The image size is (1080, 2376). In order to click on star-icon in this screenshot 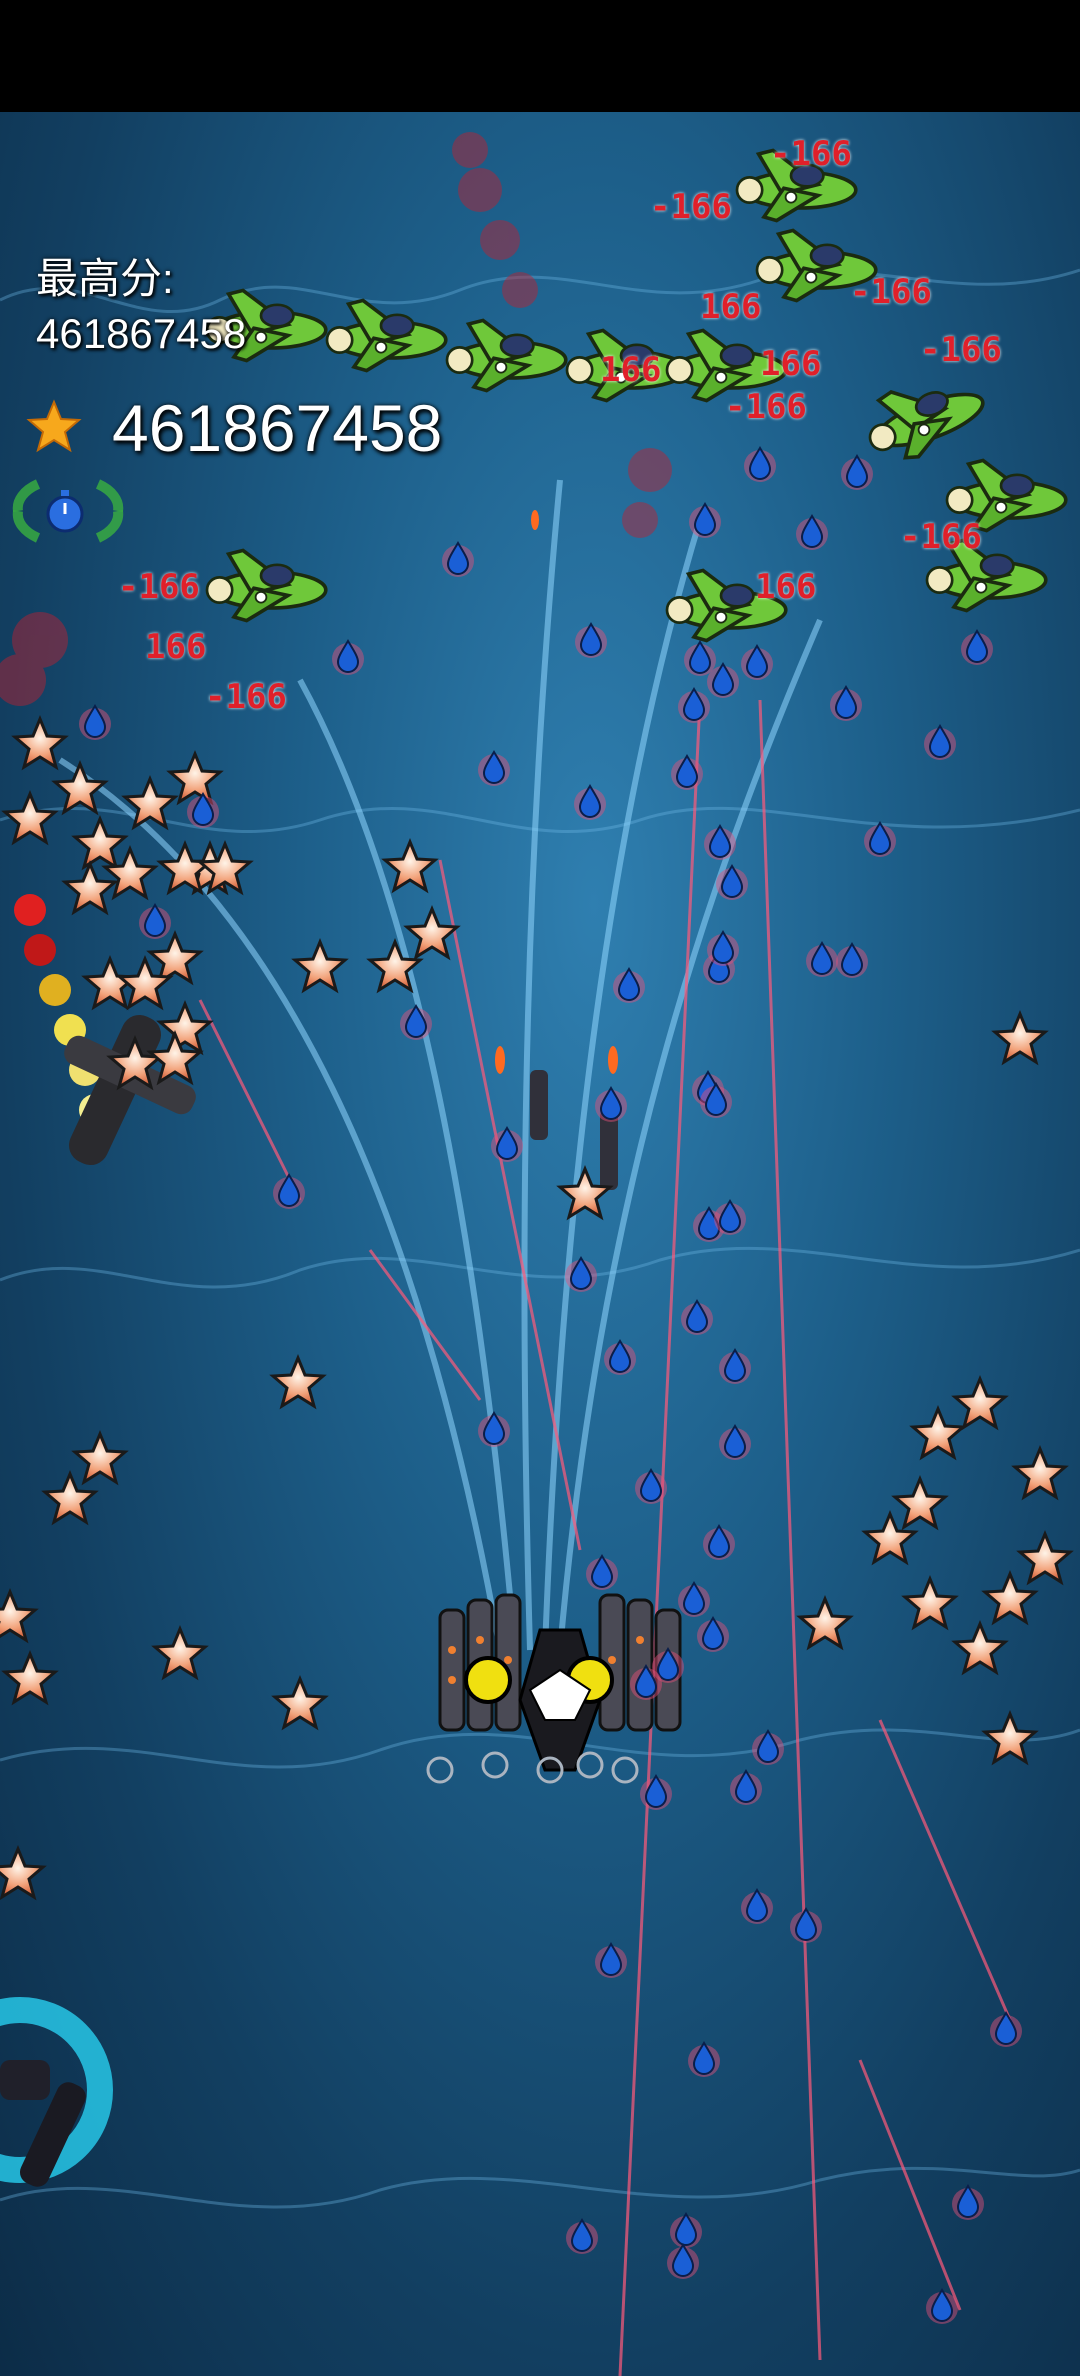, I will do `click(54, 426)`.